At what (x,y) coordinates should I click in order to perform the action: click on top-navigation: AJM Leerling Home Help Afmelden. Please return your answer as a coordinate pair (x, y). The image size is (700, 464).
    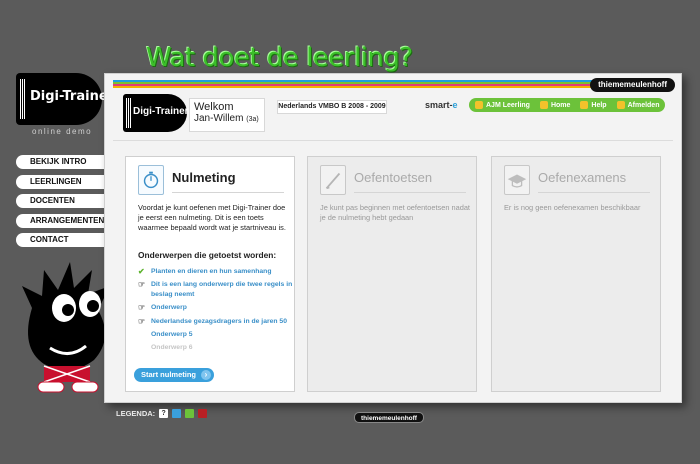
    Looking at the image, I should click on (567, 105).